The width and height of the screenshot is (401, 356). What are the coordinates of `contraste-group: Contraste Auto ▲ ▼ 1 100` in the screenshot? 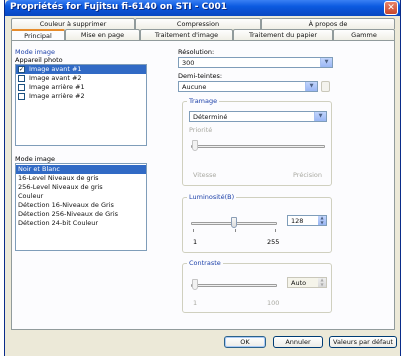 It's located at (257, 286).